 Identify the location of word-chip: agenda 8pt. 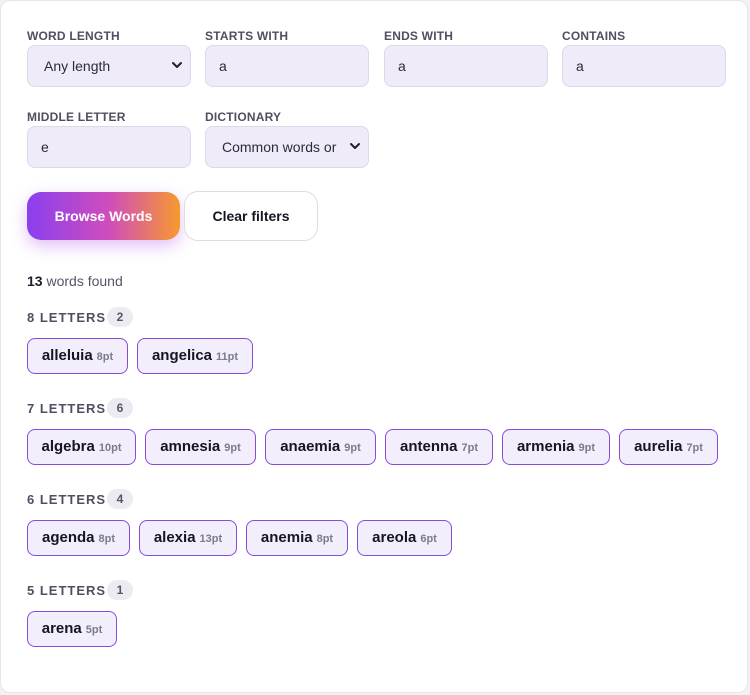
(78, 538).